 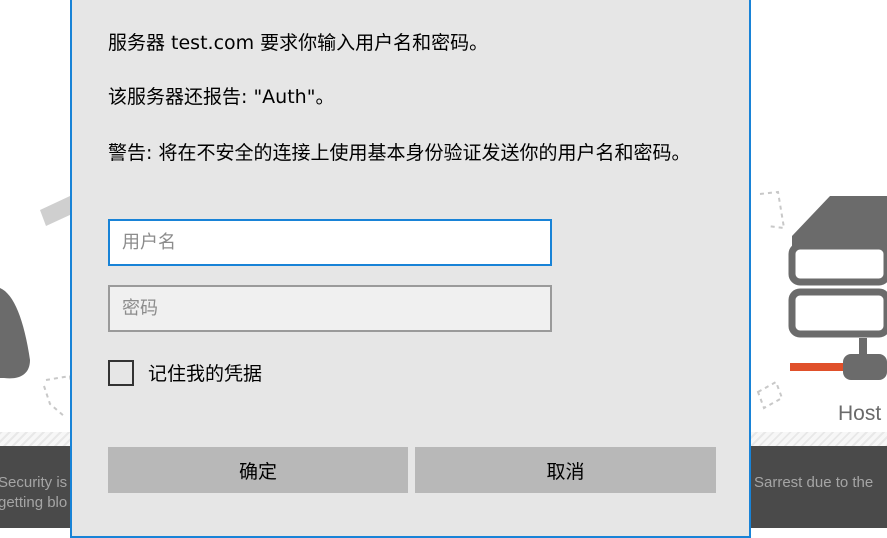 What do you see at coordinates (330, 242) in the screenshot?
I see `username-input` at bounding box center [330, 242].